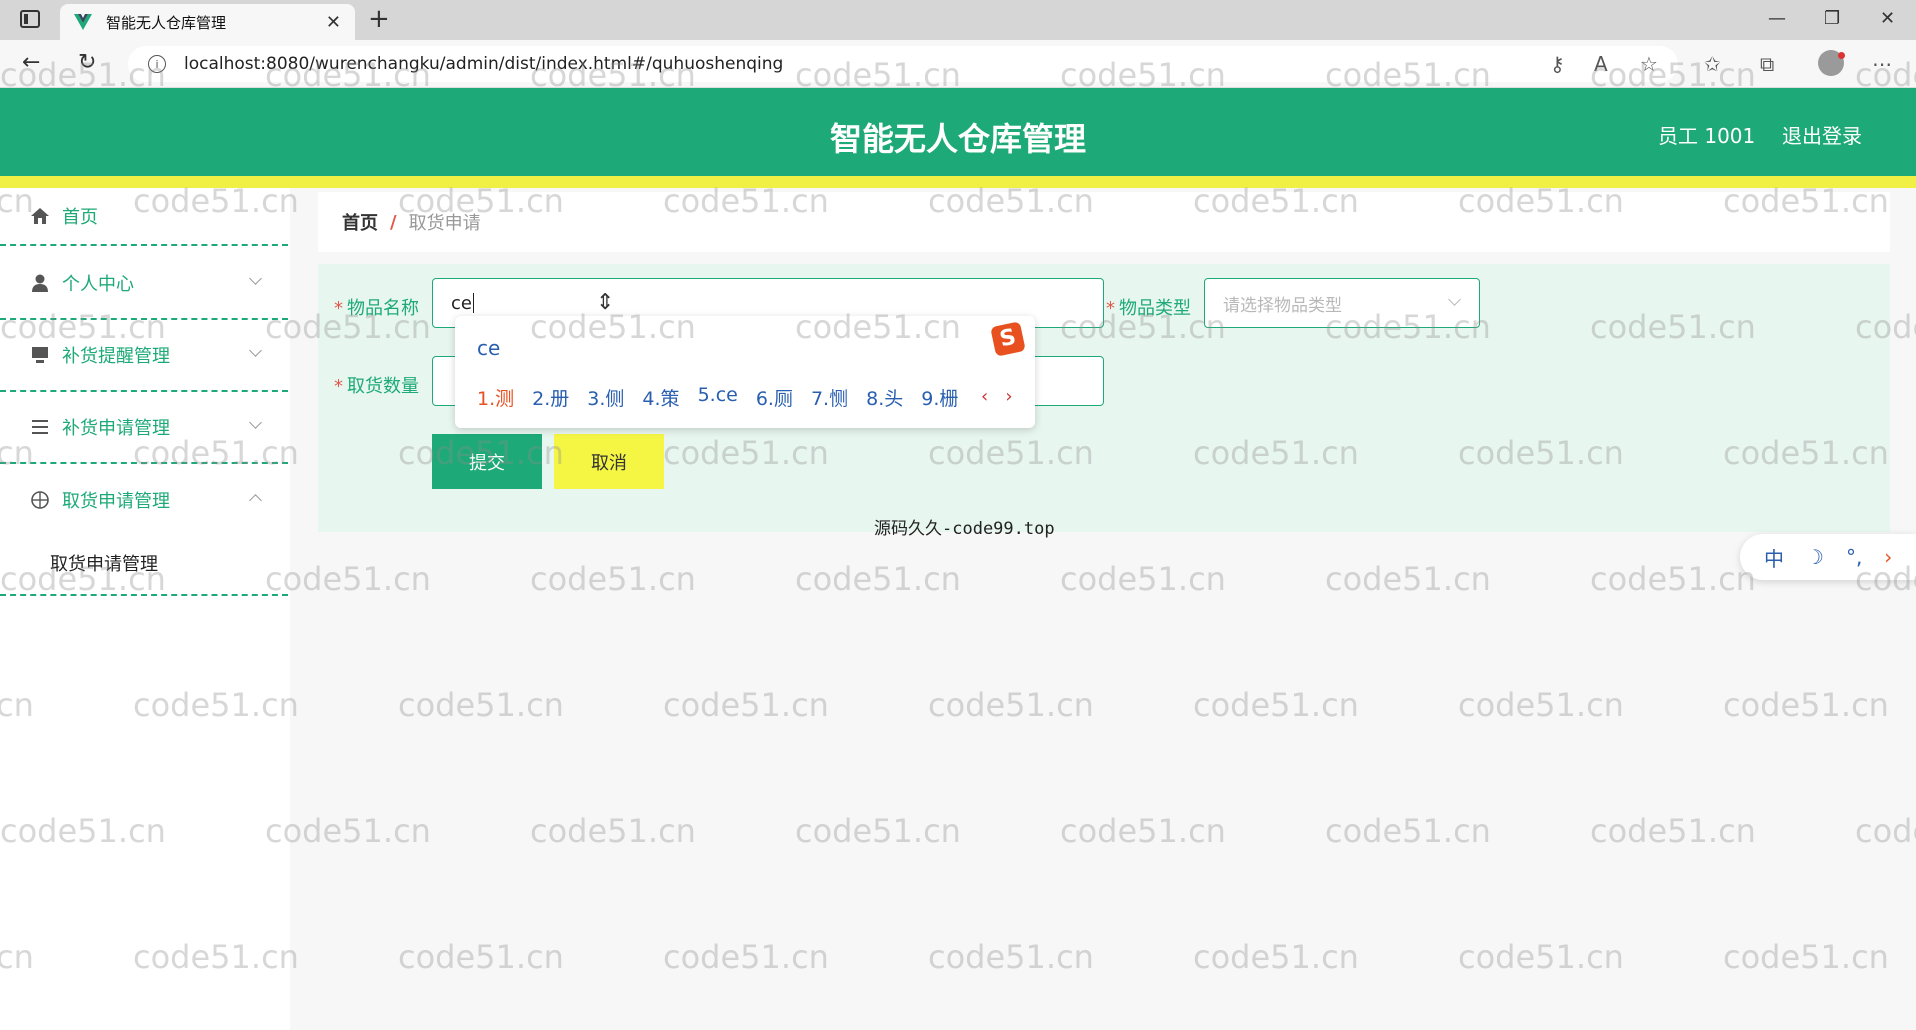  Describe the element at coordinates (958, 20) in the screenshot. I see `browser-tabbar: 智能无人仓库管理 ✕ + — ❐ ✕` at that location.